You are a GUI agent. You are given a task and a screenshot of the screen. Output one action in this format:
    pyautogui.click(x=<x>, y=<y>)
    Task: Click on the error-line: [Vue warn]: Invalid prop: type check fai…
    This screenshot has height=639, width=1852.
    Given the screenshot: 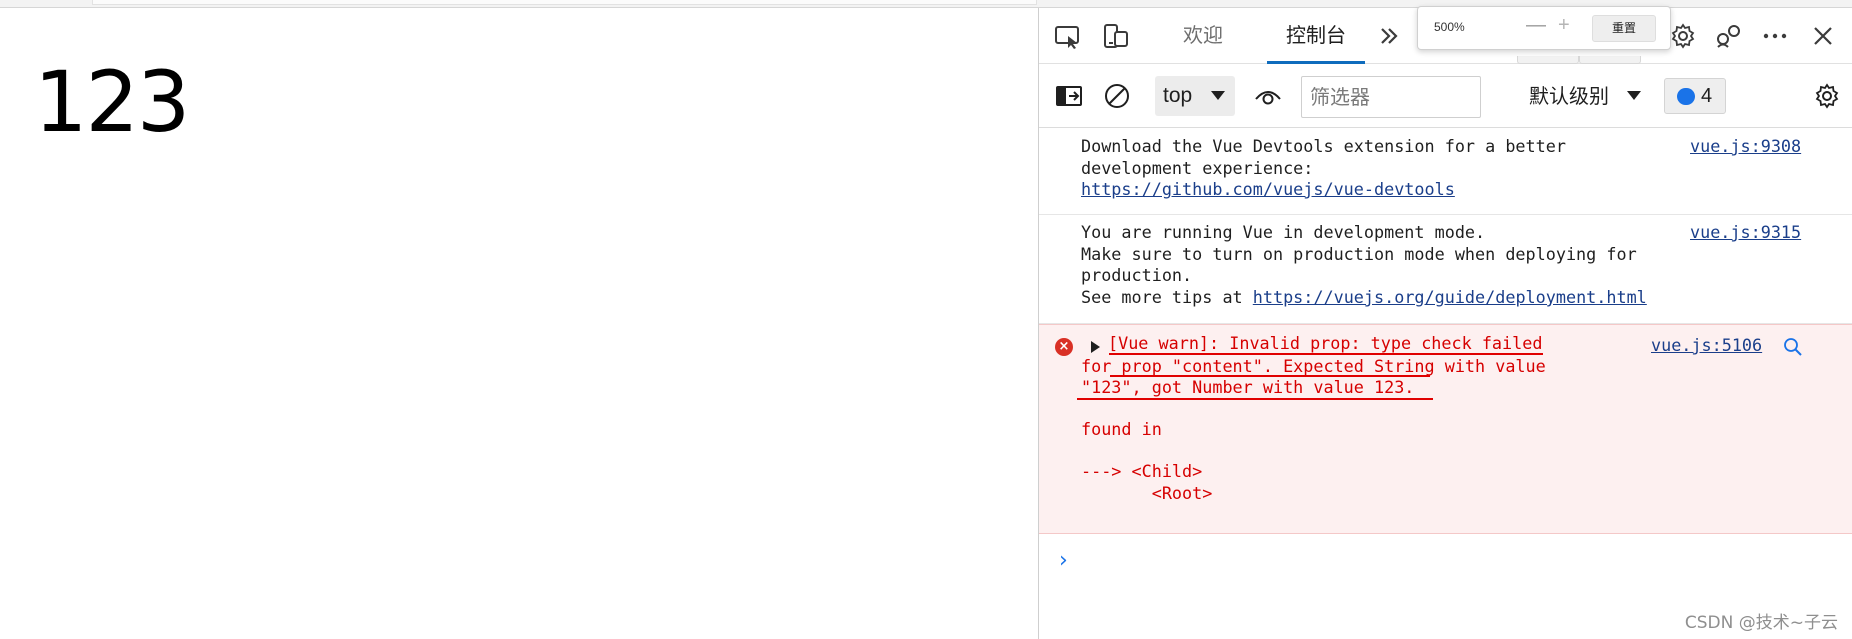 What is the action you would take?
    pyautogui.click(x=1325, y=343)
    